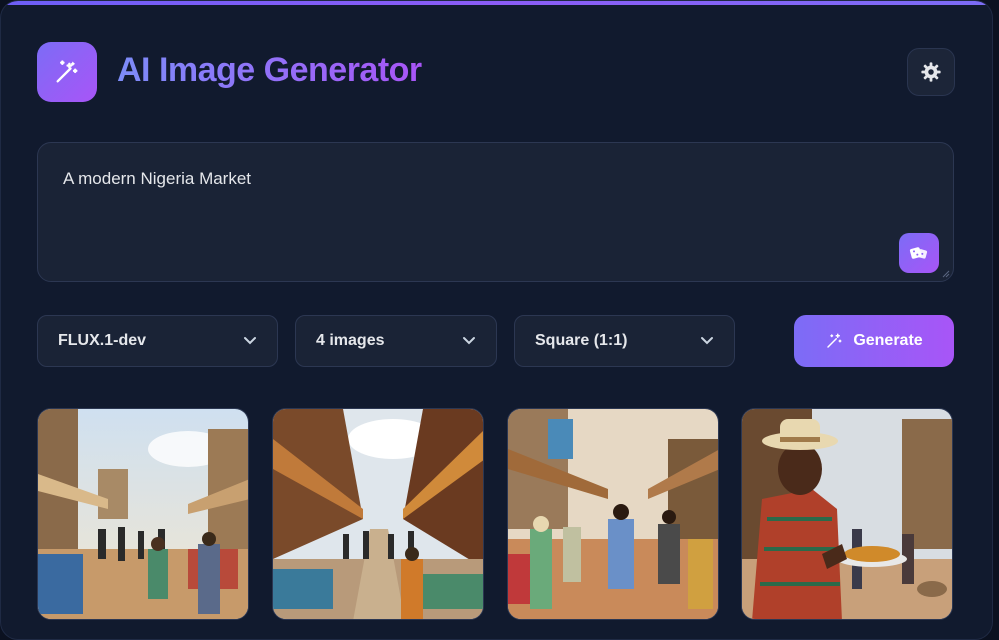 Image resolution: width=999 pixels, height=640 pixels. I want to click on dice-icon, so click(918, 253).